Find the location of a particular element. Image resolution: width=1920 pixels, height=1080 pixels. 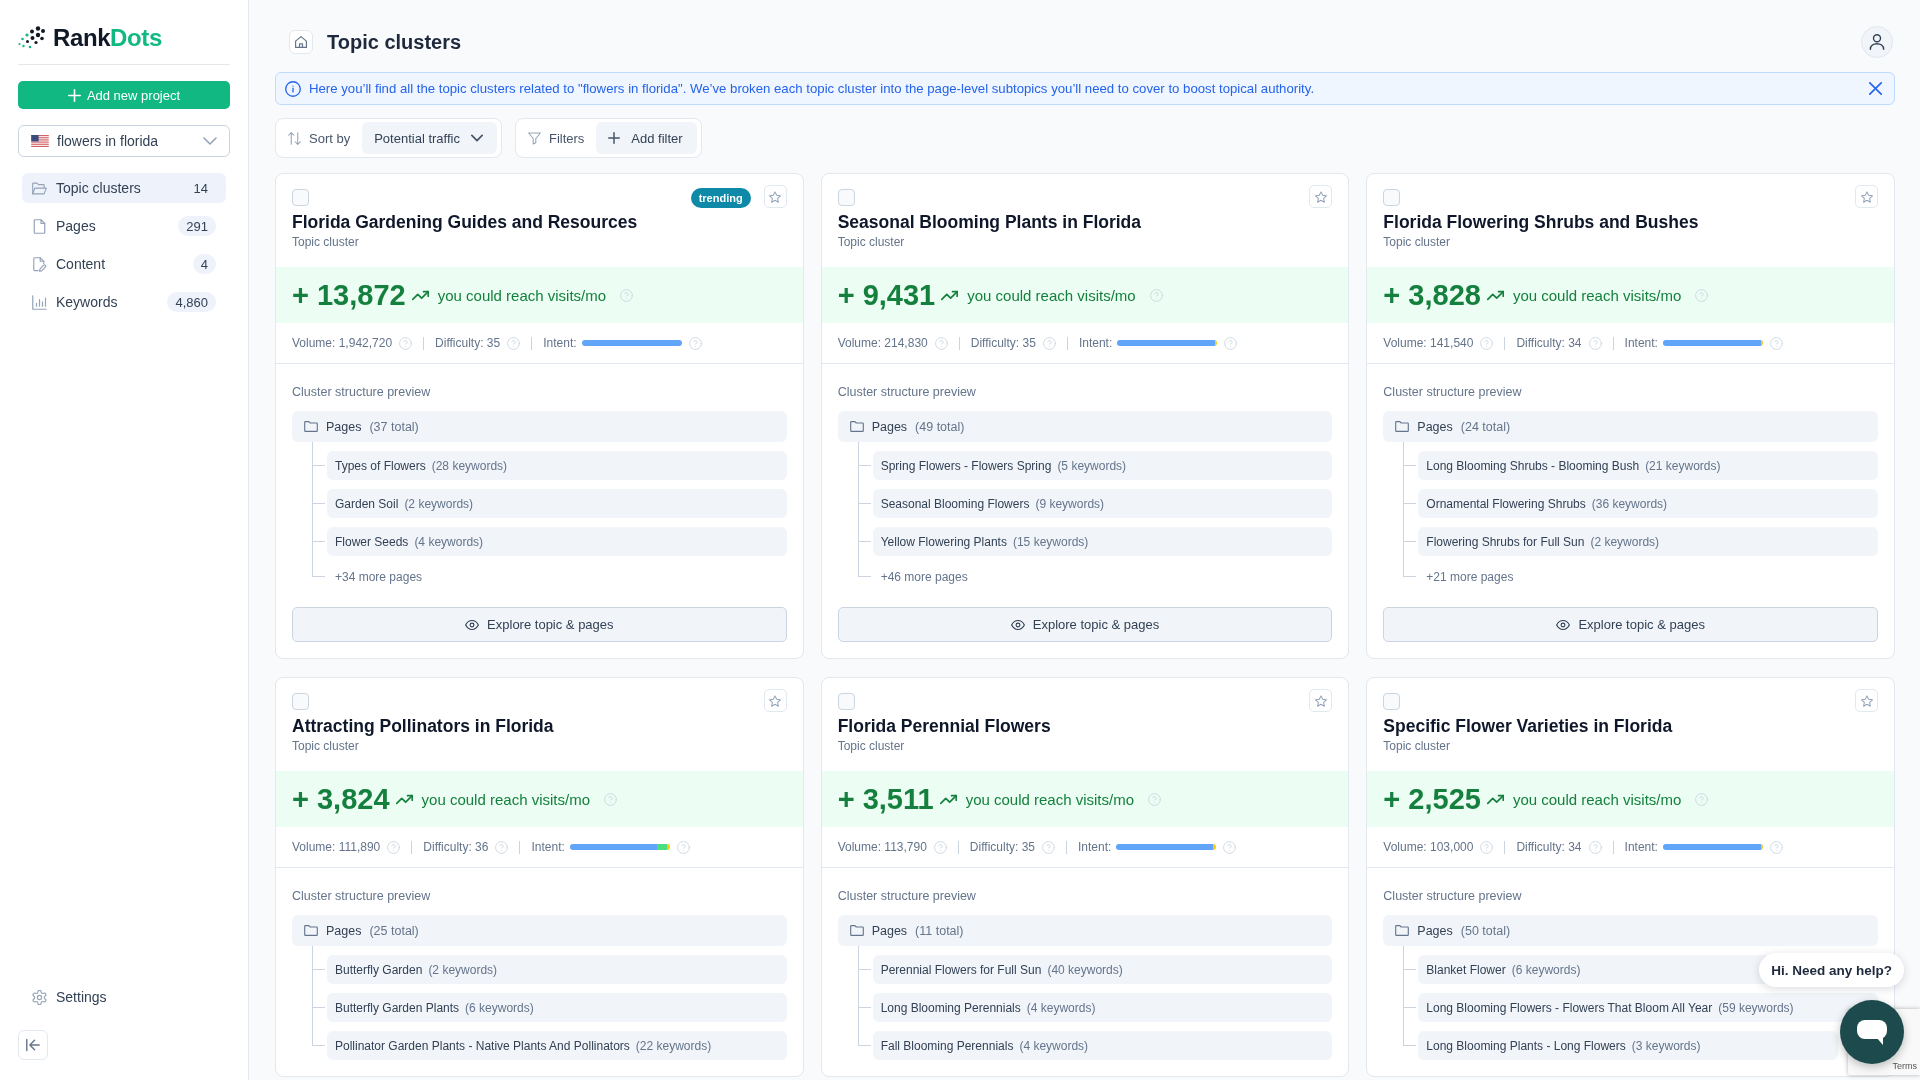

bar-chart-icon is located at coordinates (39, 302).